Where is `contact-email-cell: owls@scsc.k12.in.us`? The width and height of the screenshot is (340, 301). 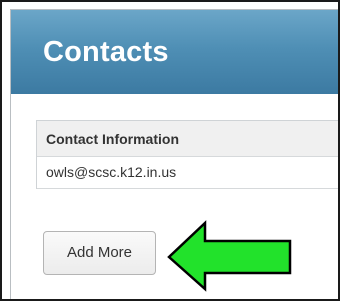
contact-email-cell: owls@scsc.k12.in.us is located at coordinates (111, 172).